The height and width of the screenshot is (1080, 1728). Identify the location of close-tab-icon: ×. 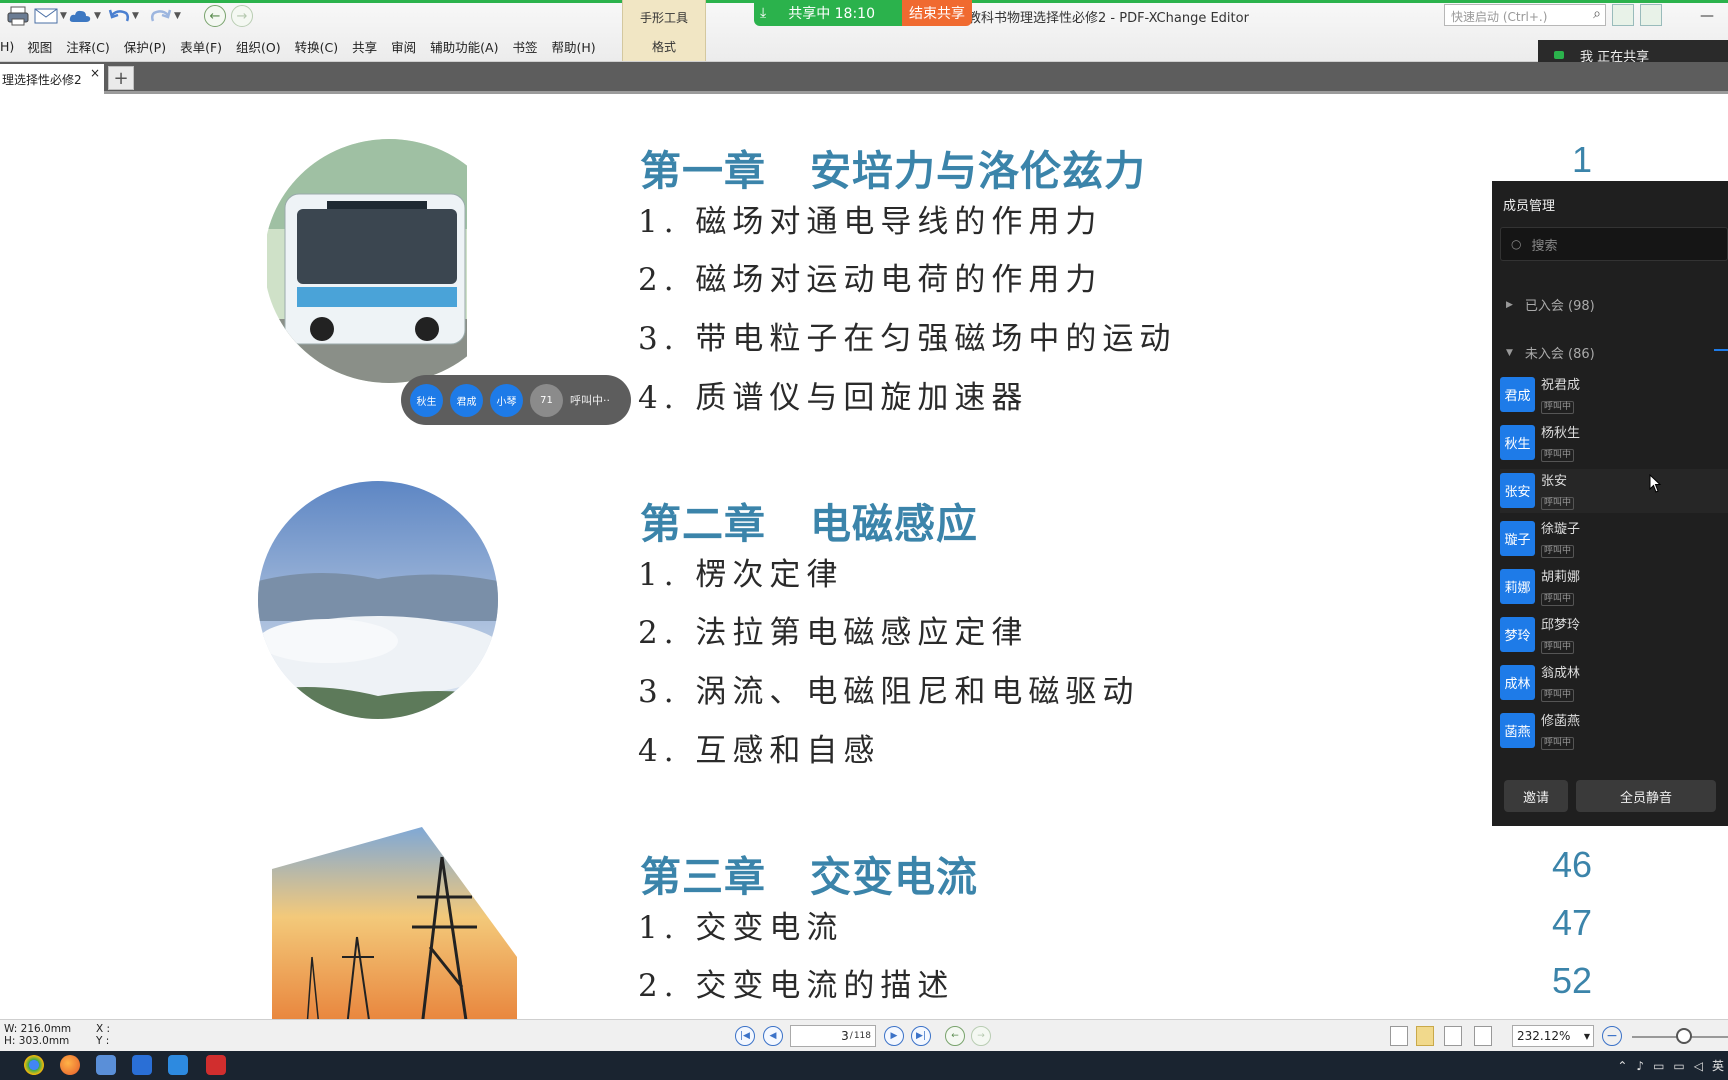
(95, 73).